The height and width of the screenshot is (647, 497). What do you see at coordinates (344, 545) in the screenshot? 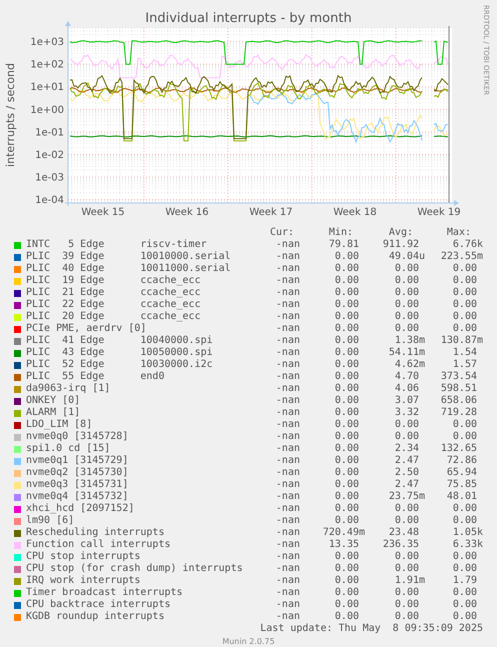
I see `legend-value: 13.35` at bounding box center [344, 545].